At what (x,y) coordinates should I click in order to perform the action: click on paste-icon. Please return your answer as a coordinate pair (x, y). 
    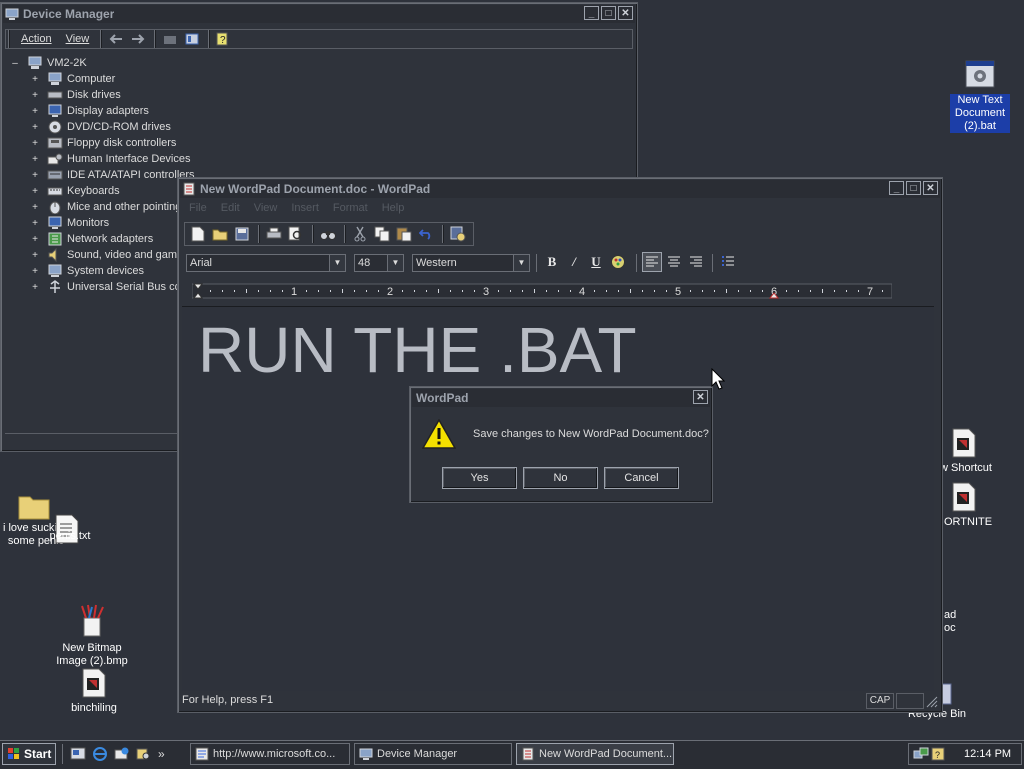
    Looking at the image, I should click on (404, 234).